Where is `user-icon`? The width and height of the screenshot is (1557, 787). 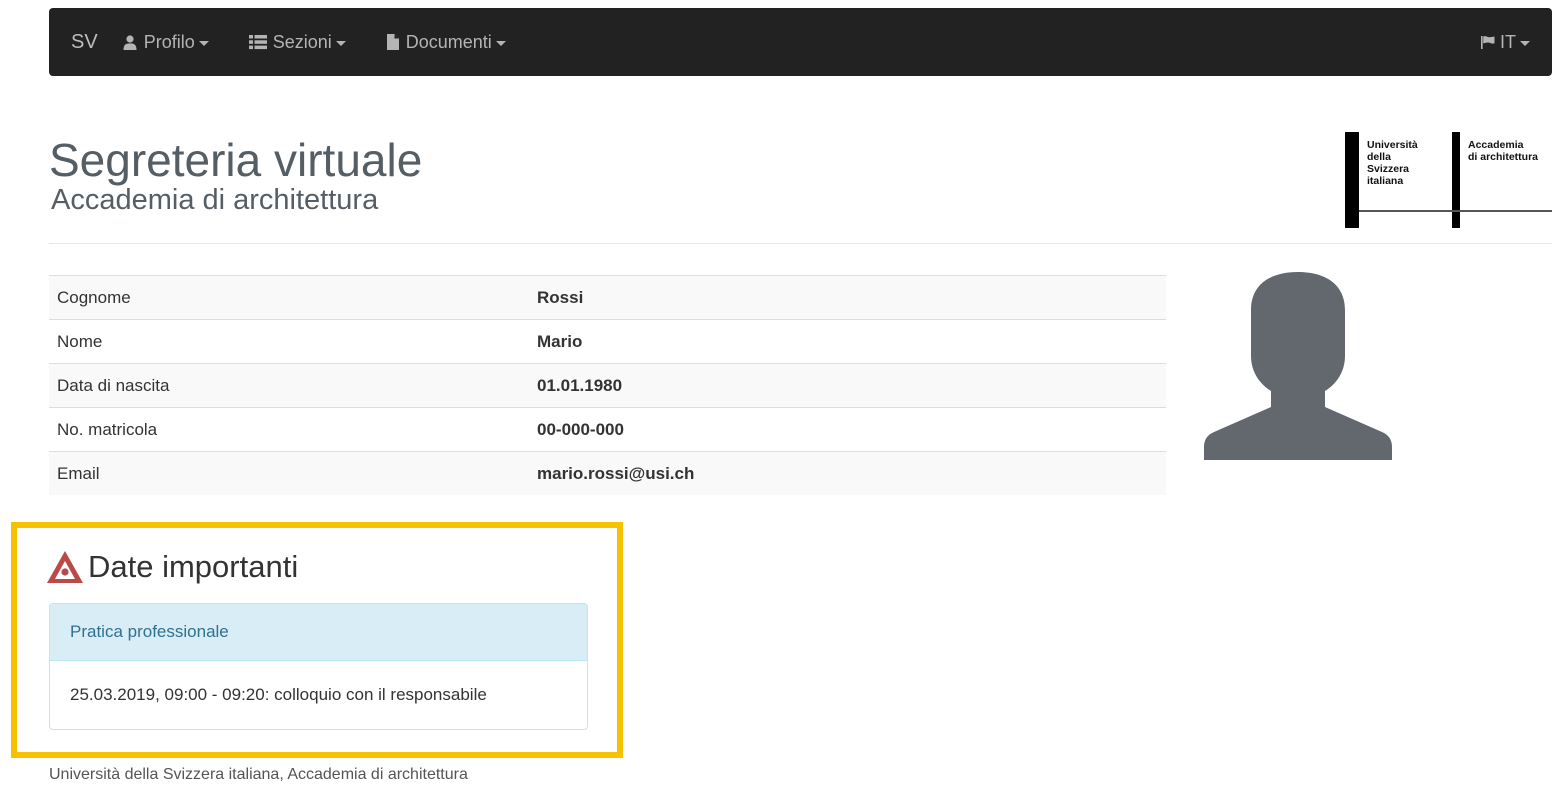 user-icon is located at coordinates (130, 42).